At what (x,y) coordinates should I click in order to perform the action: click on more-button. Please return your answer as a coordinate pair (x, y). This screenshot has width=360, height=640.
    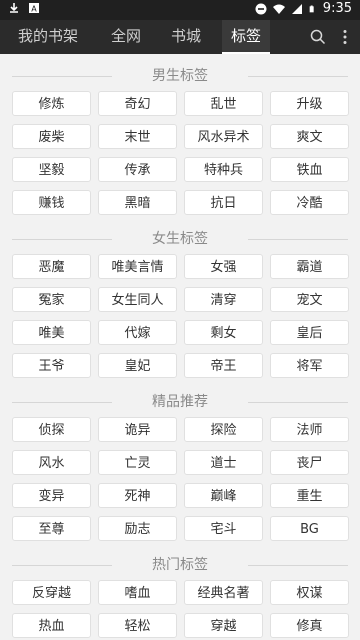
    Looking at the image, I should click on (345, 37).